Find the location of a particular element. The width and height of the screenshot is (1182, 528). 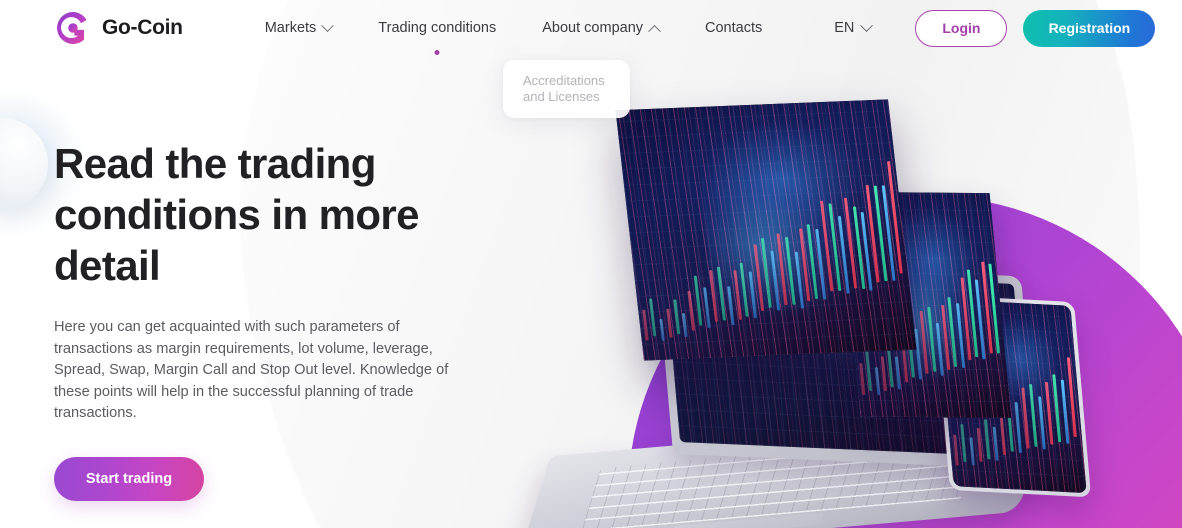

nav-item-label: Trading conditions is located at coordinates (437, 28).